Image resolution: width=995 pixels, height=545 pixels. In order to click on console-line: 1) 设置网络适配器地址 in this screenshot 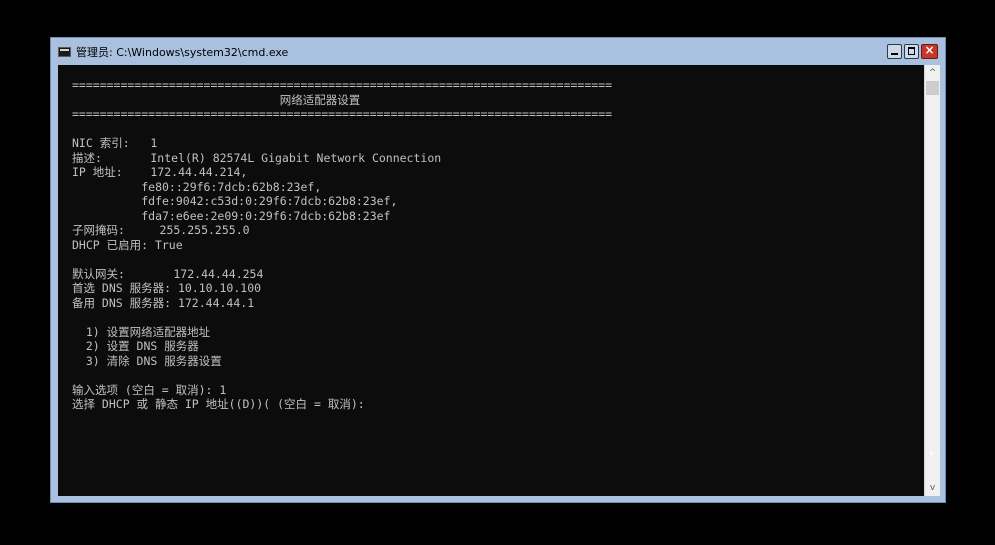, I will do `click(141, 331)`.